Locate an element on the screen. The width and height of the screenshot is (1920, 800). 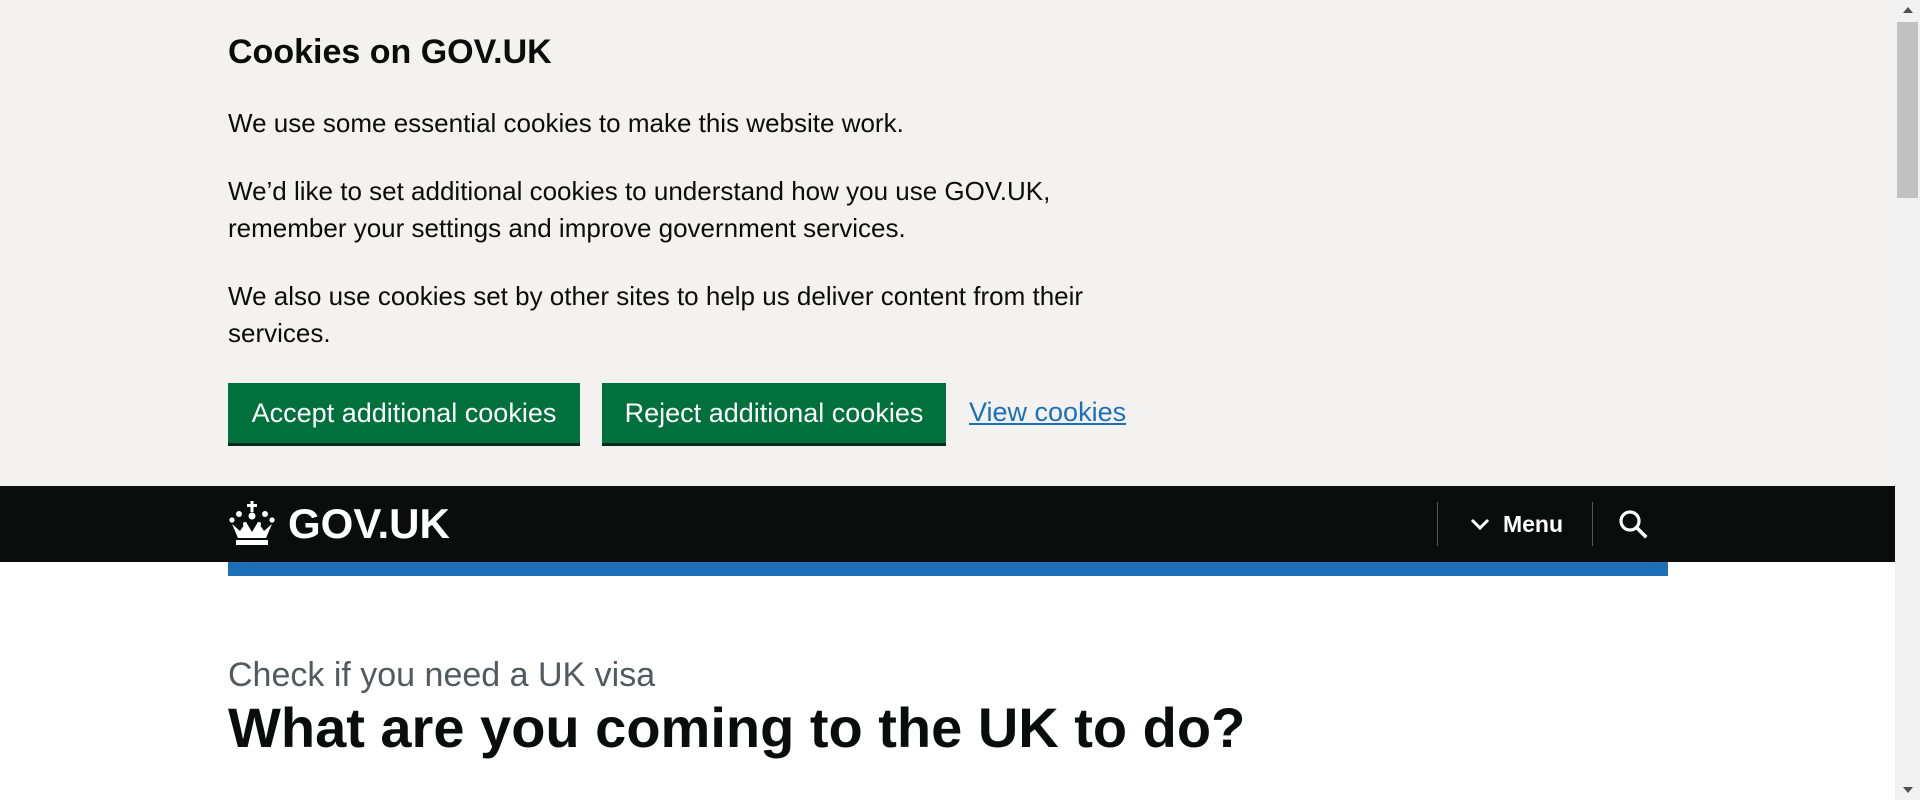
scroll-up-icon is located at coordinates (1907, 10).